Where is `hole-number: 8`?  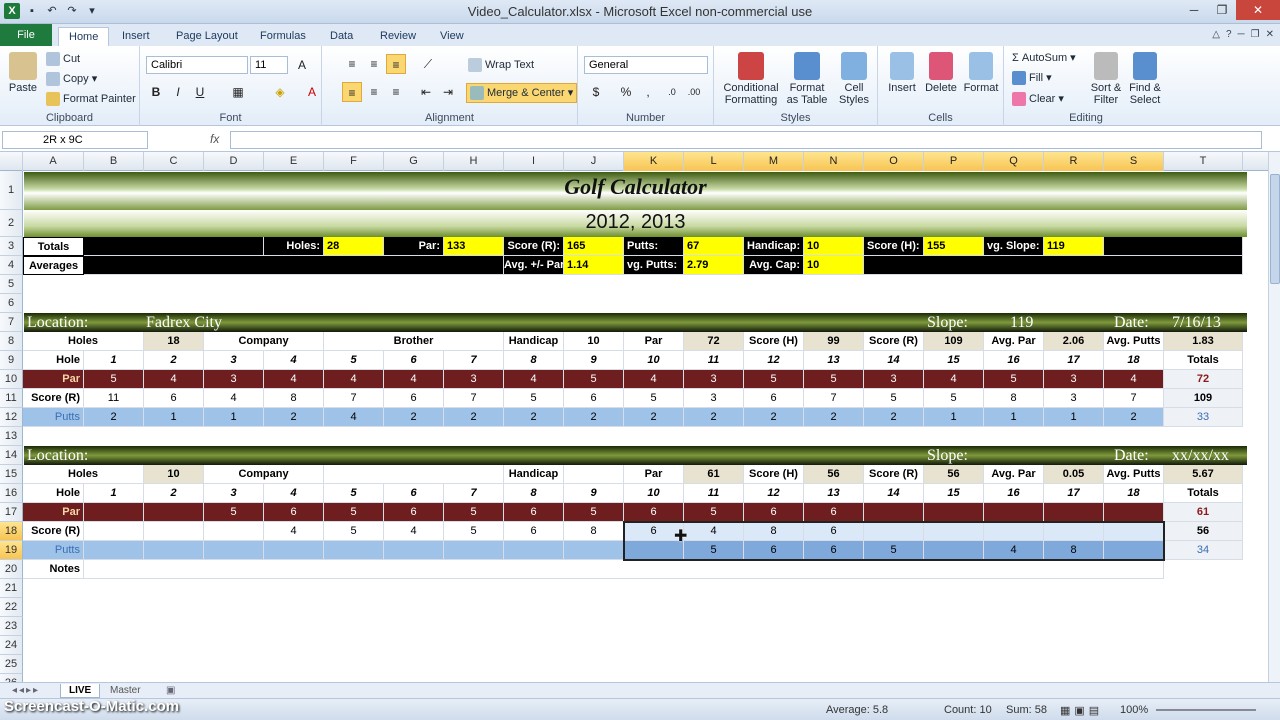 hole-number: 8 is located at coordinates (534, 360).